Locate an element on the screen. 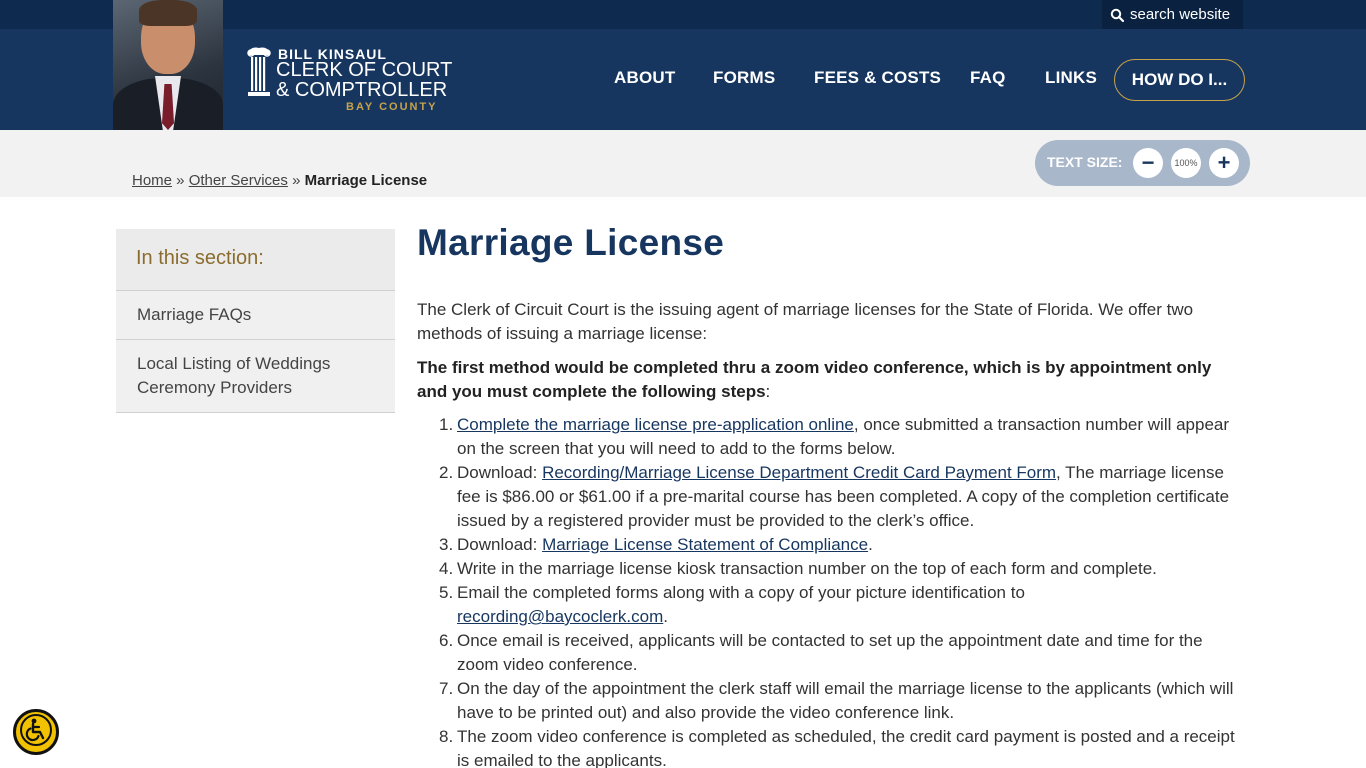  step-number: 5. is located at coordinates (446, 592).